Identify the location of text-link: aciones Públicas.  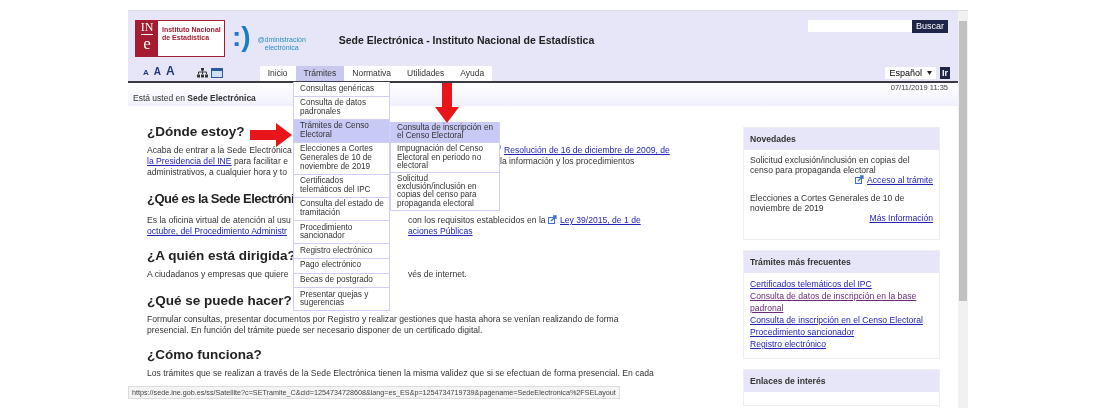
(440, 231).